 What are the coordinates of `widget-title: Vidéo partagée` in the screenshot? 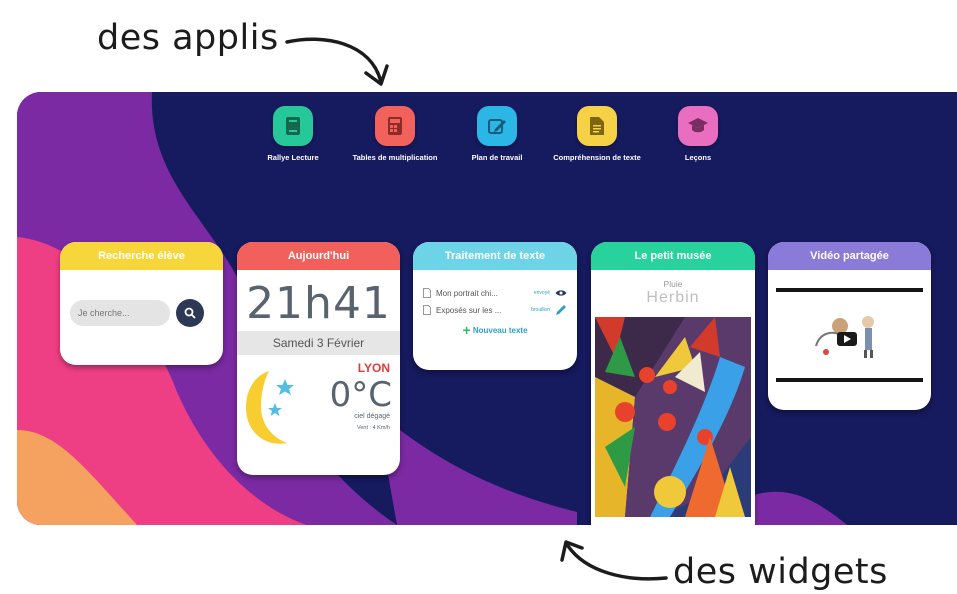 It's located at (849, 256).